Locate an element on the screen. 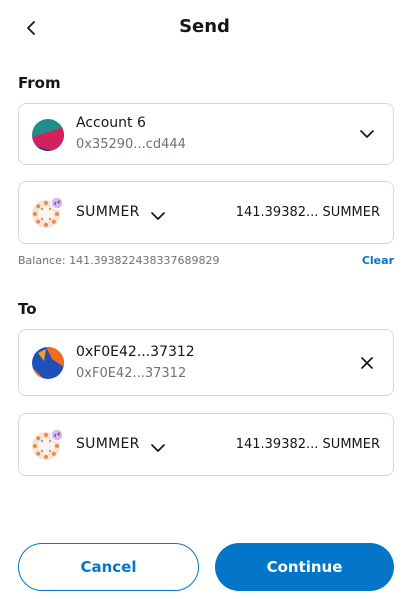 The image size is (409, 599). page-title: Send is located at coordinates (204, 26).